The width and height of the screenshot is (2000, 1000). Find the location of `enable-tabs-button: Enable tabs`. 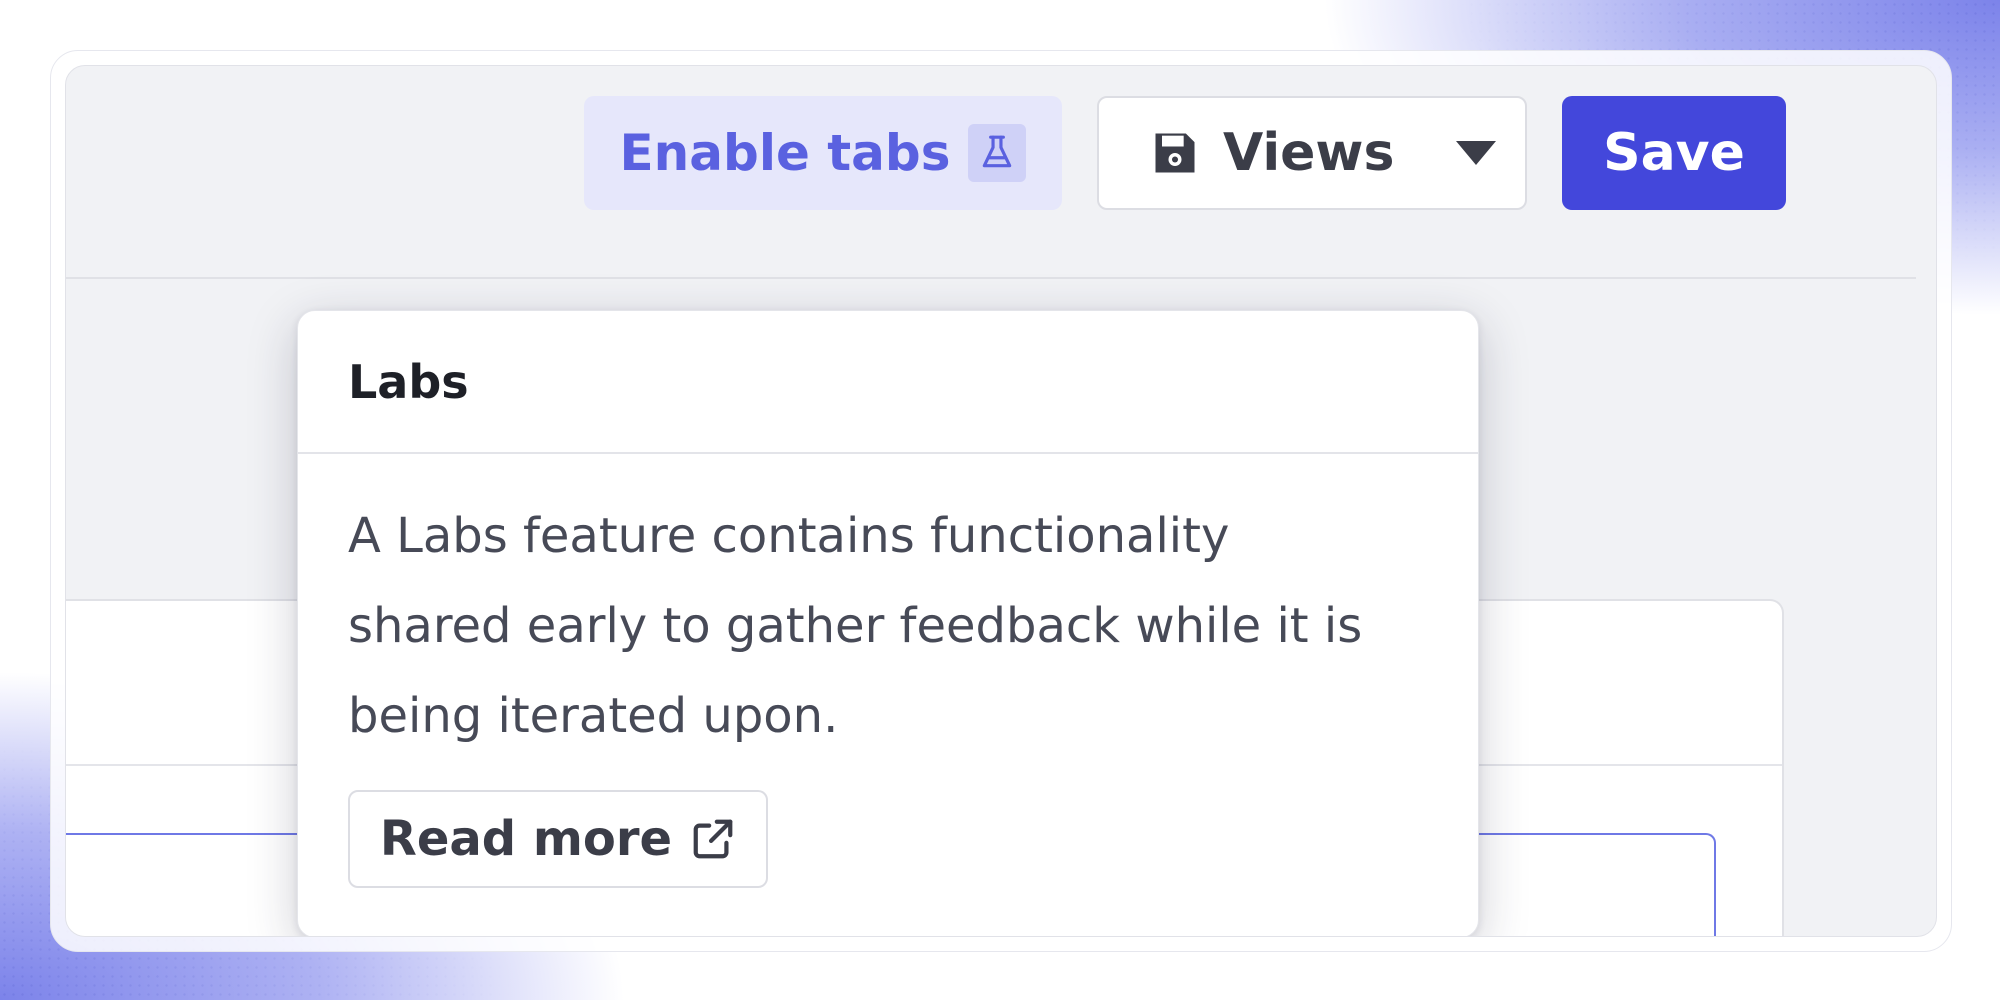

enable-tabs-button: Enable tabs is located at coordinates (823, 153).